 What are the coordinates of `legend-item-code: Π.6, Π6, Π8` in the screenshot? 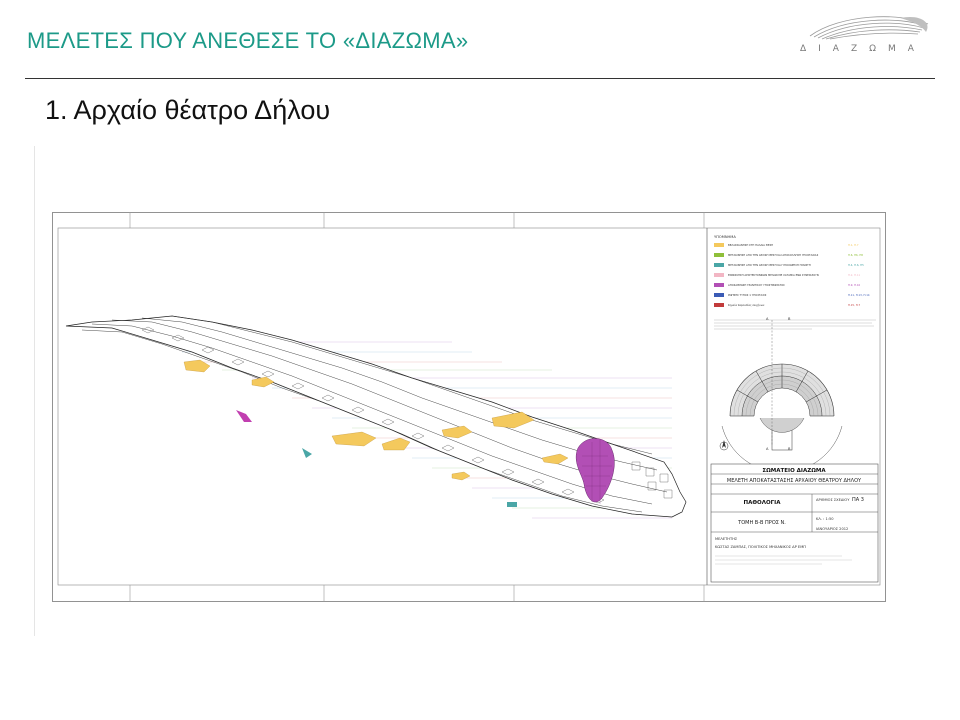 It's located at (855, 255).